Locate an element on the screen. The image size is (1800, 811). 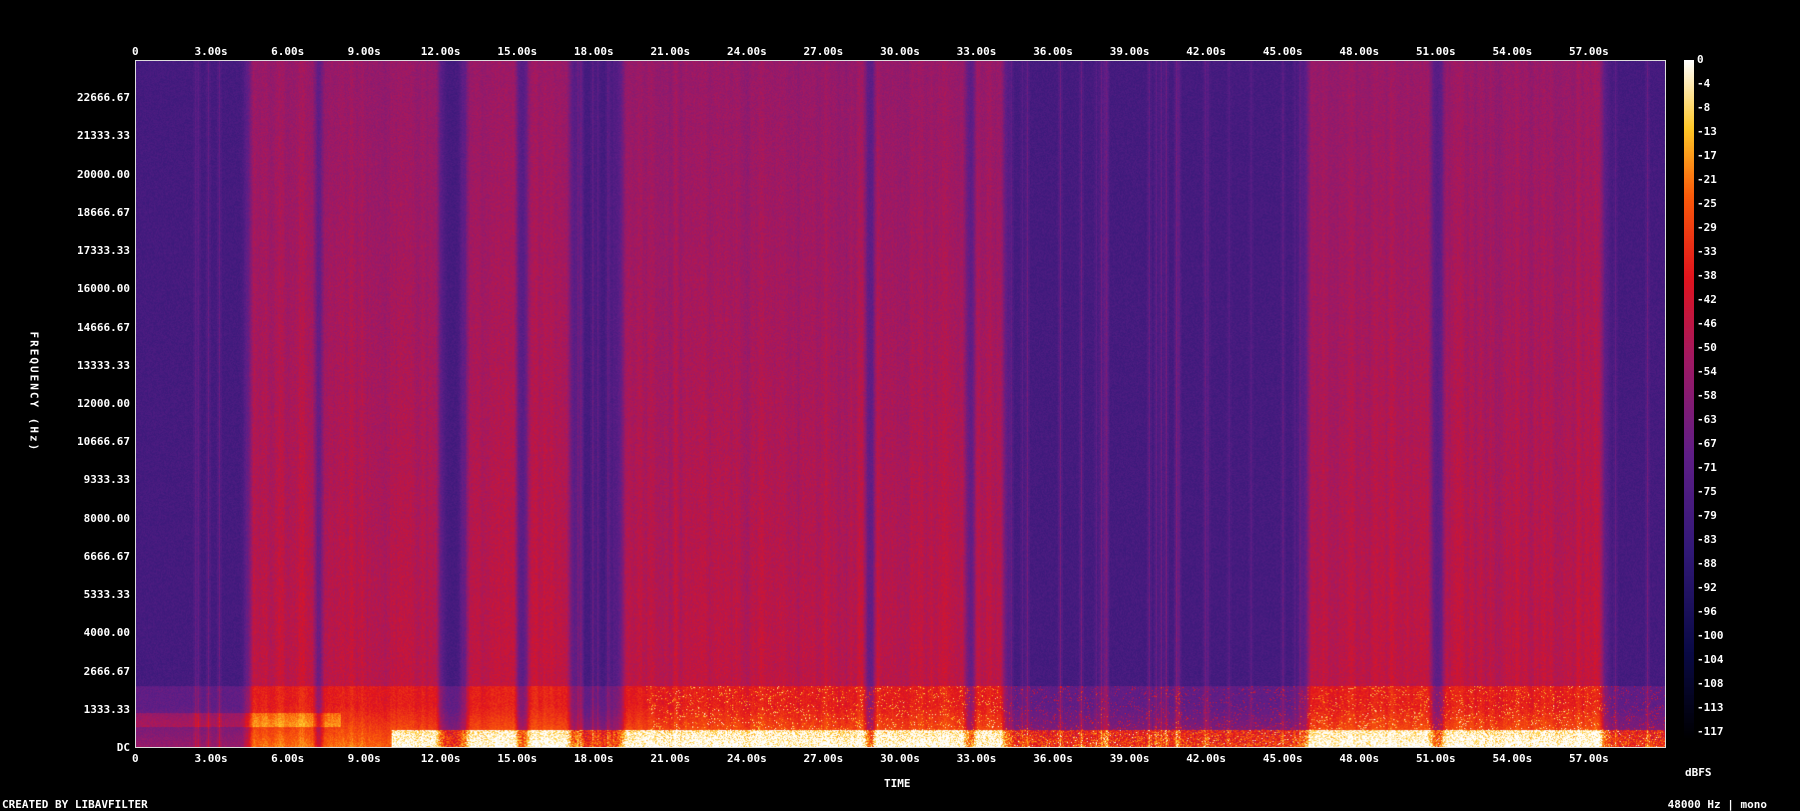
colorbar-tick-label: -4 is located at coordinates (1704, 83).